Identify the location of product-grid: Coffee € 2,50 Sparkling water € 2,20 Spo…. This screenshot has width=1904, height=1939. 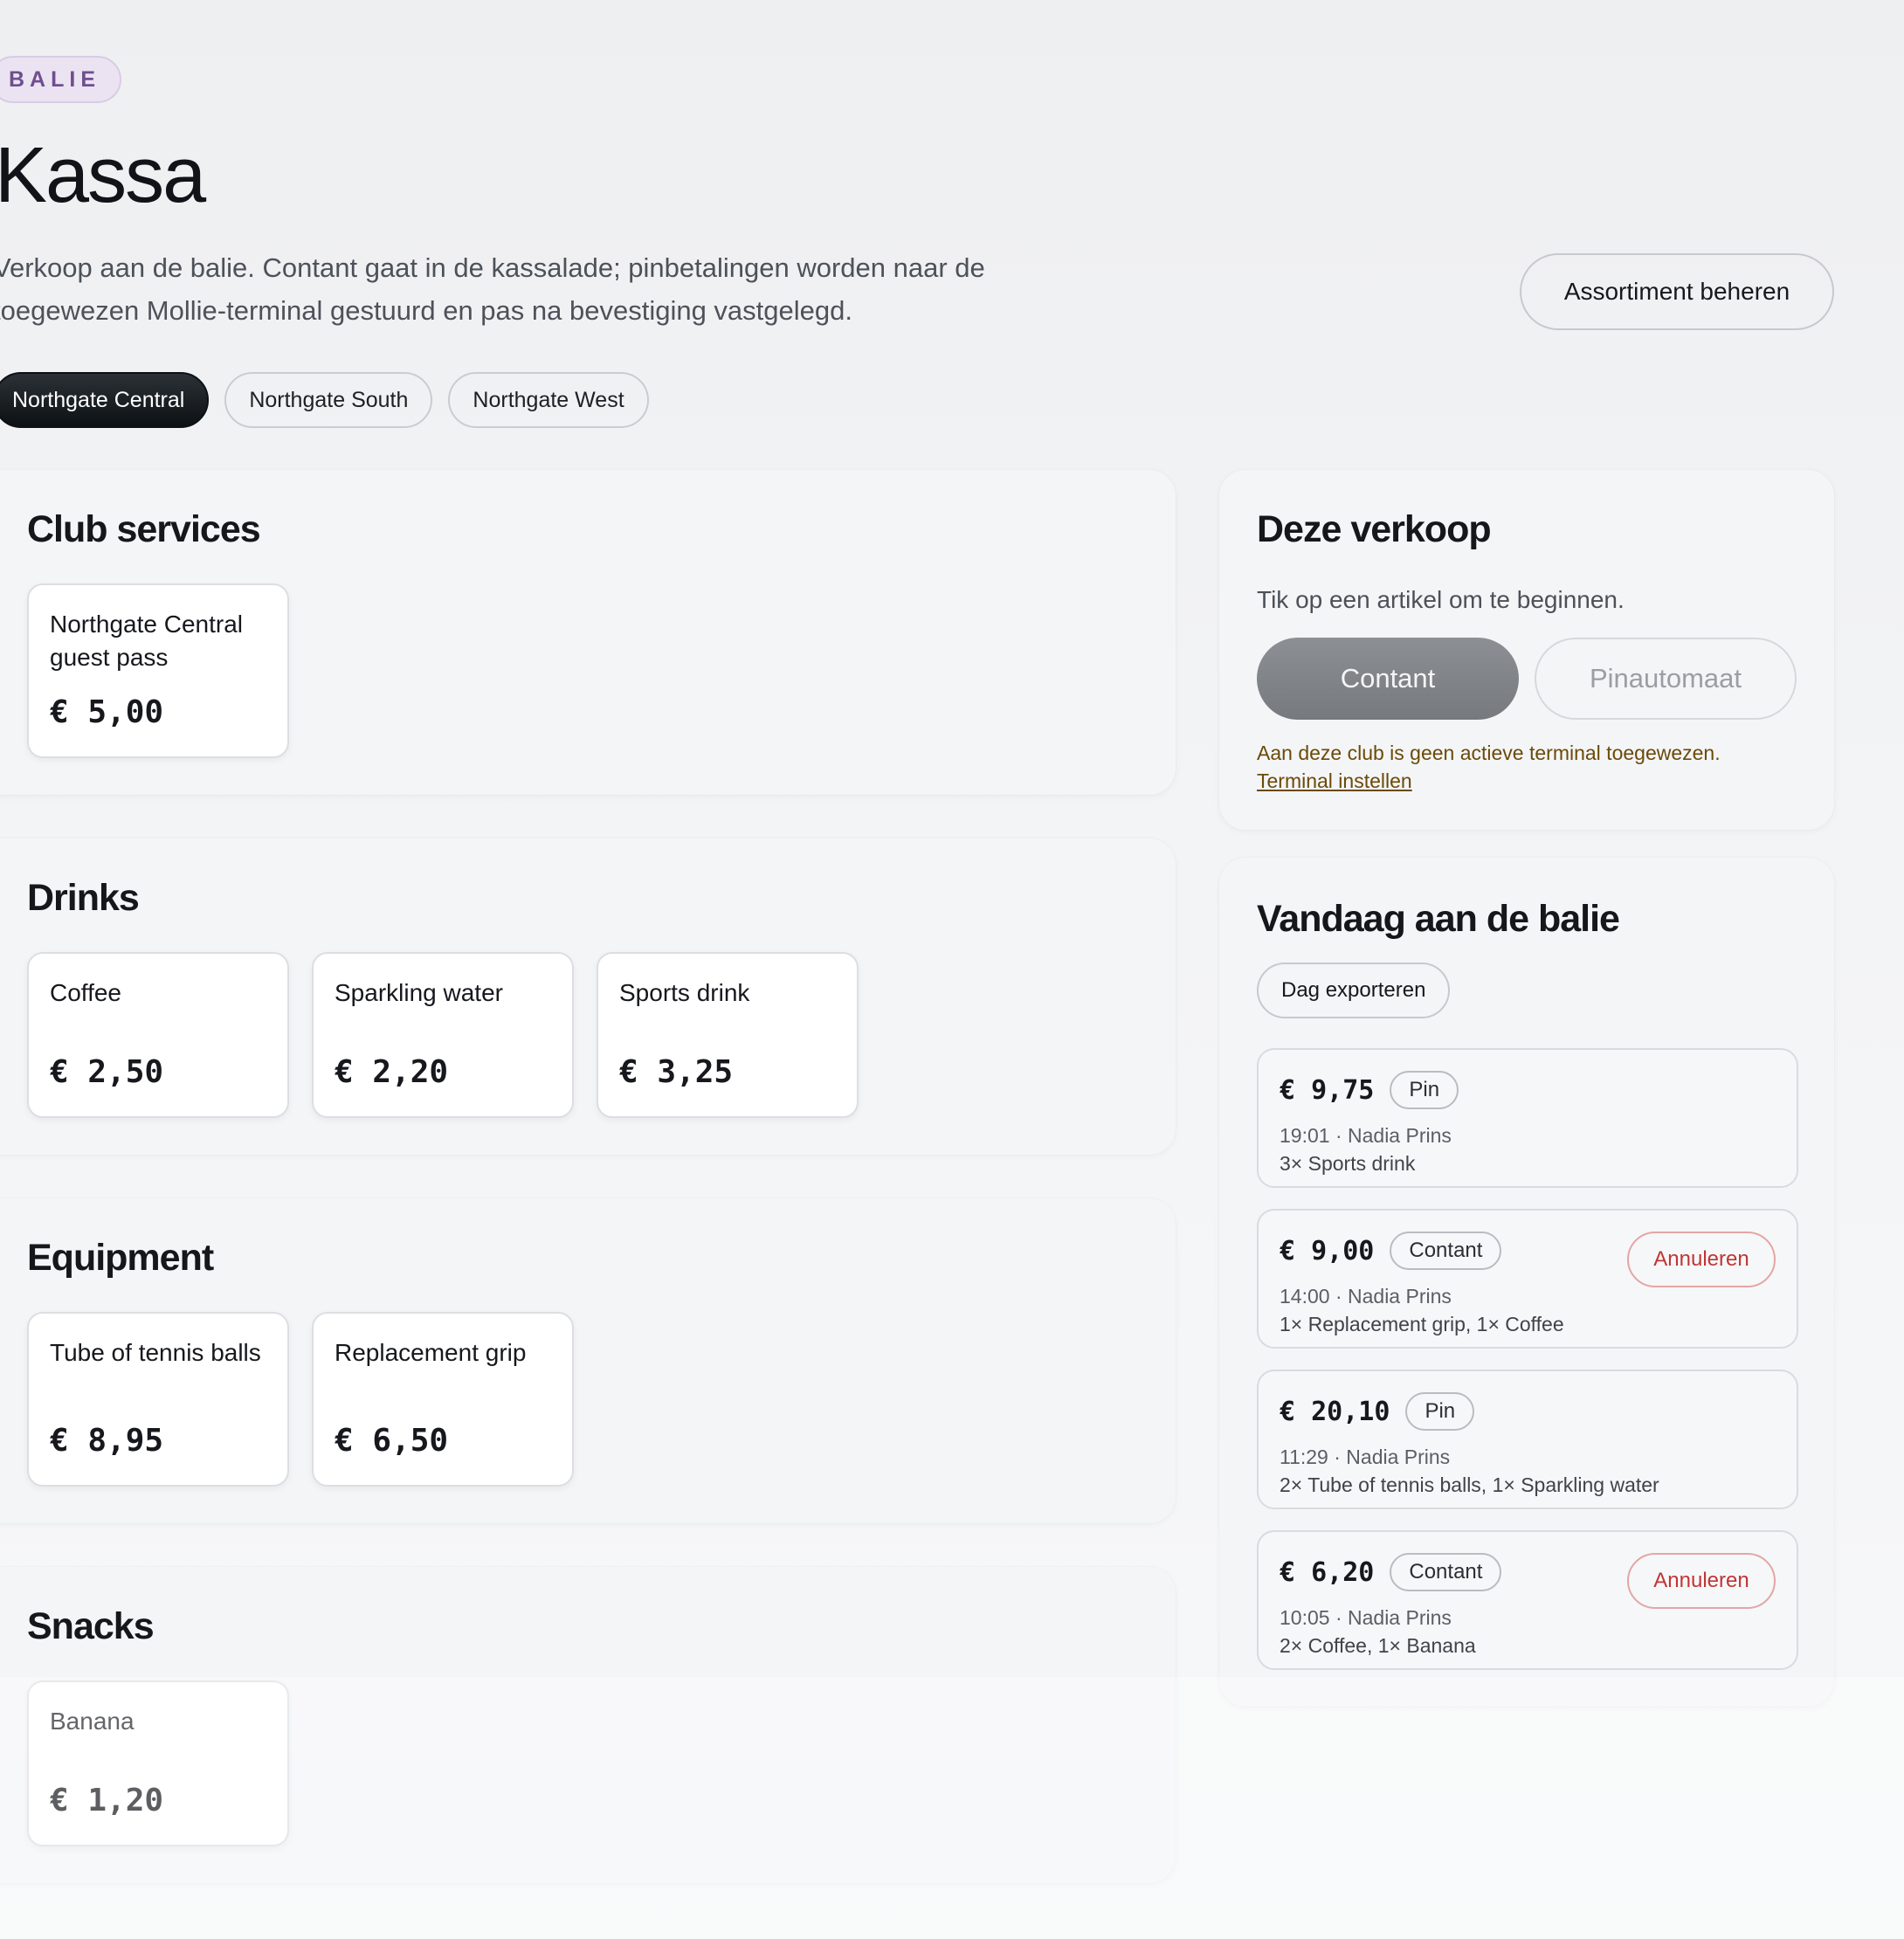
(443, 1035).